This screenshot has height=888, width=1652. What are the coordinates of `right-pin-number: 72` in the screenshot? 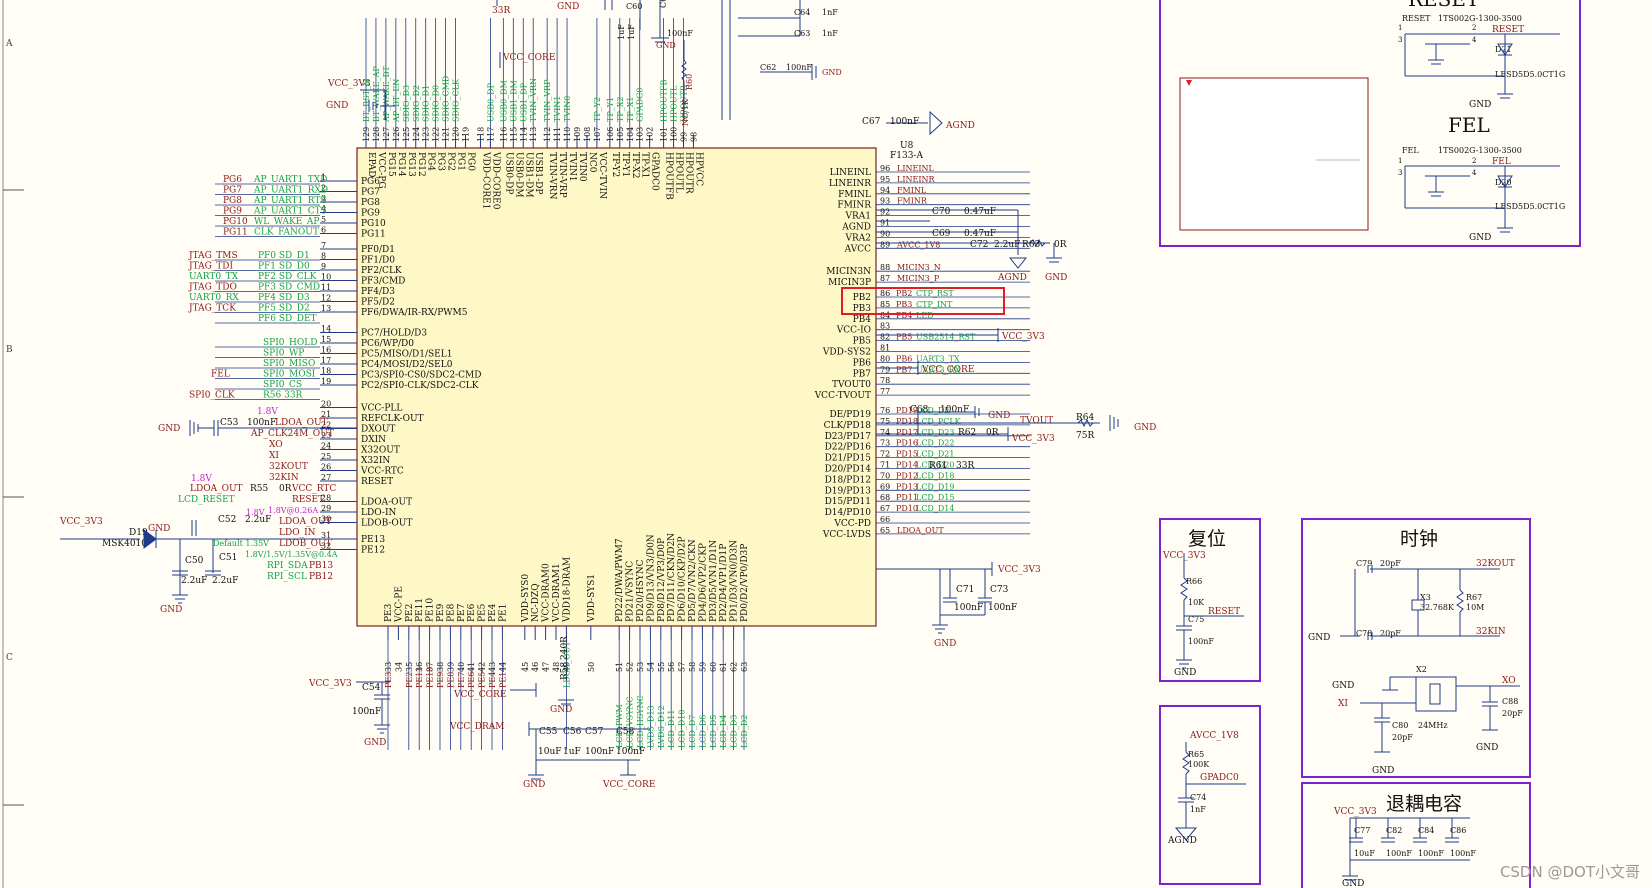 It's located at (885, 454).